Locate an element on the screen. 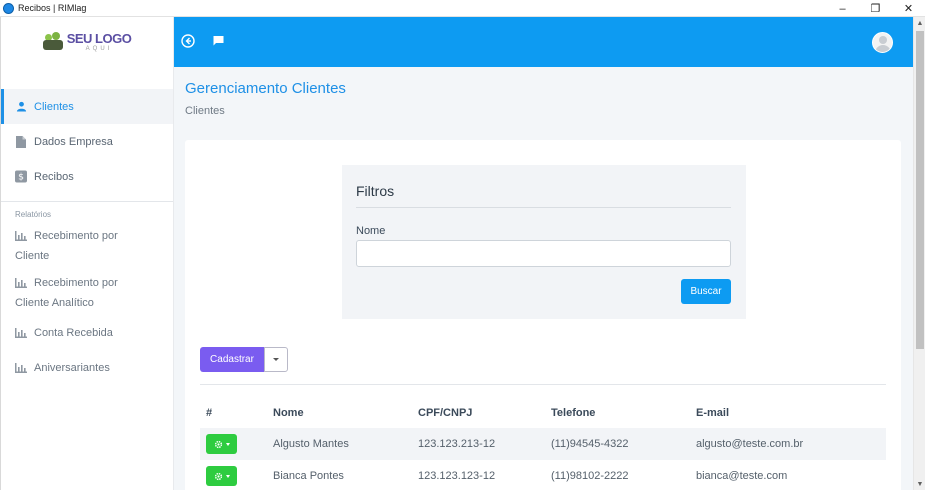 The height and width of the screenshot is (490, 925). report-item-conta-recebida: Conta Recebida is located at coordinates (87, 328).